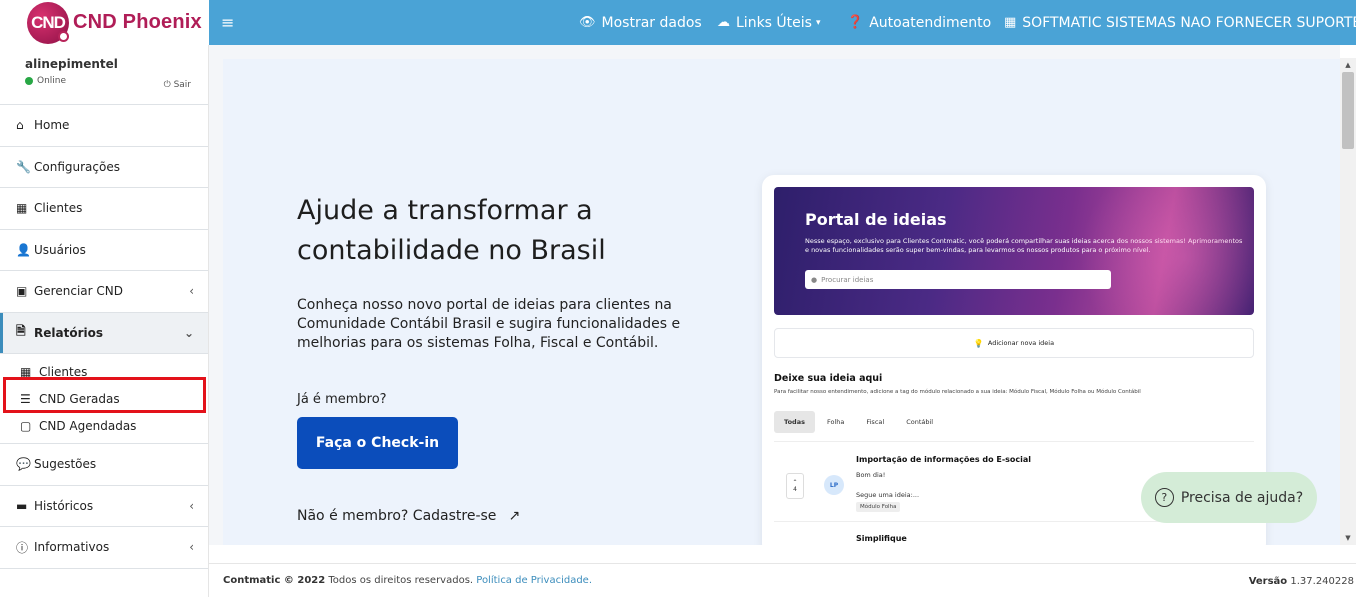  Describe the element at coordinates (828, 378) in the screenshot. I see `section-title: Deixe sua ideia aqui` at that location.